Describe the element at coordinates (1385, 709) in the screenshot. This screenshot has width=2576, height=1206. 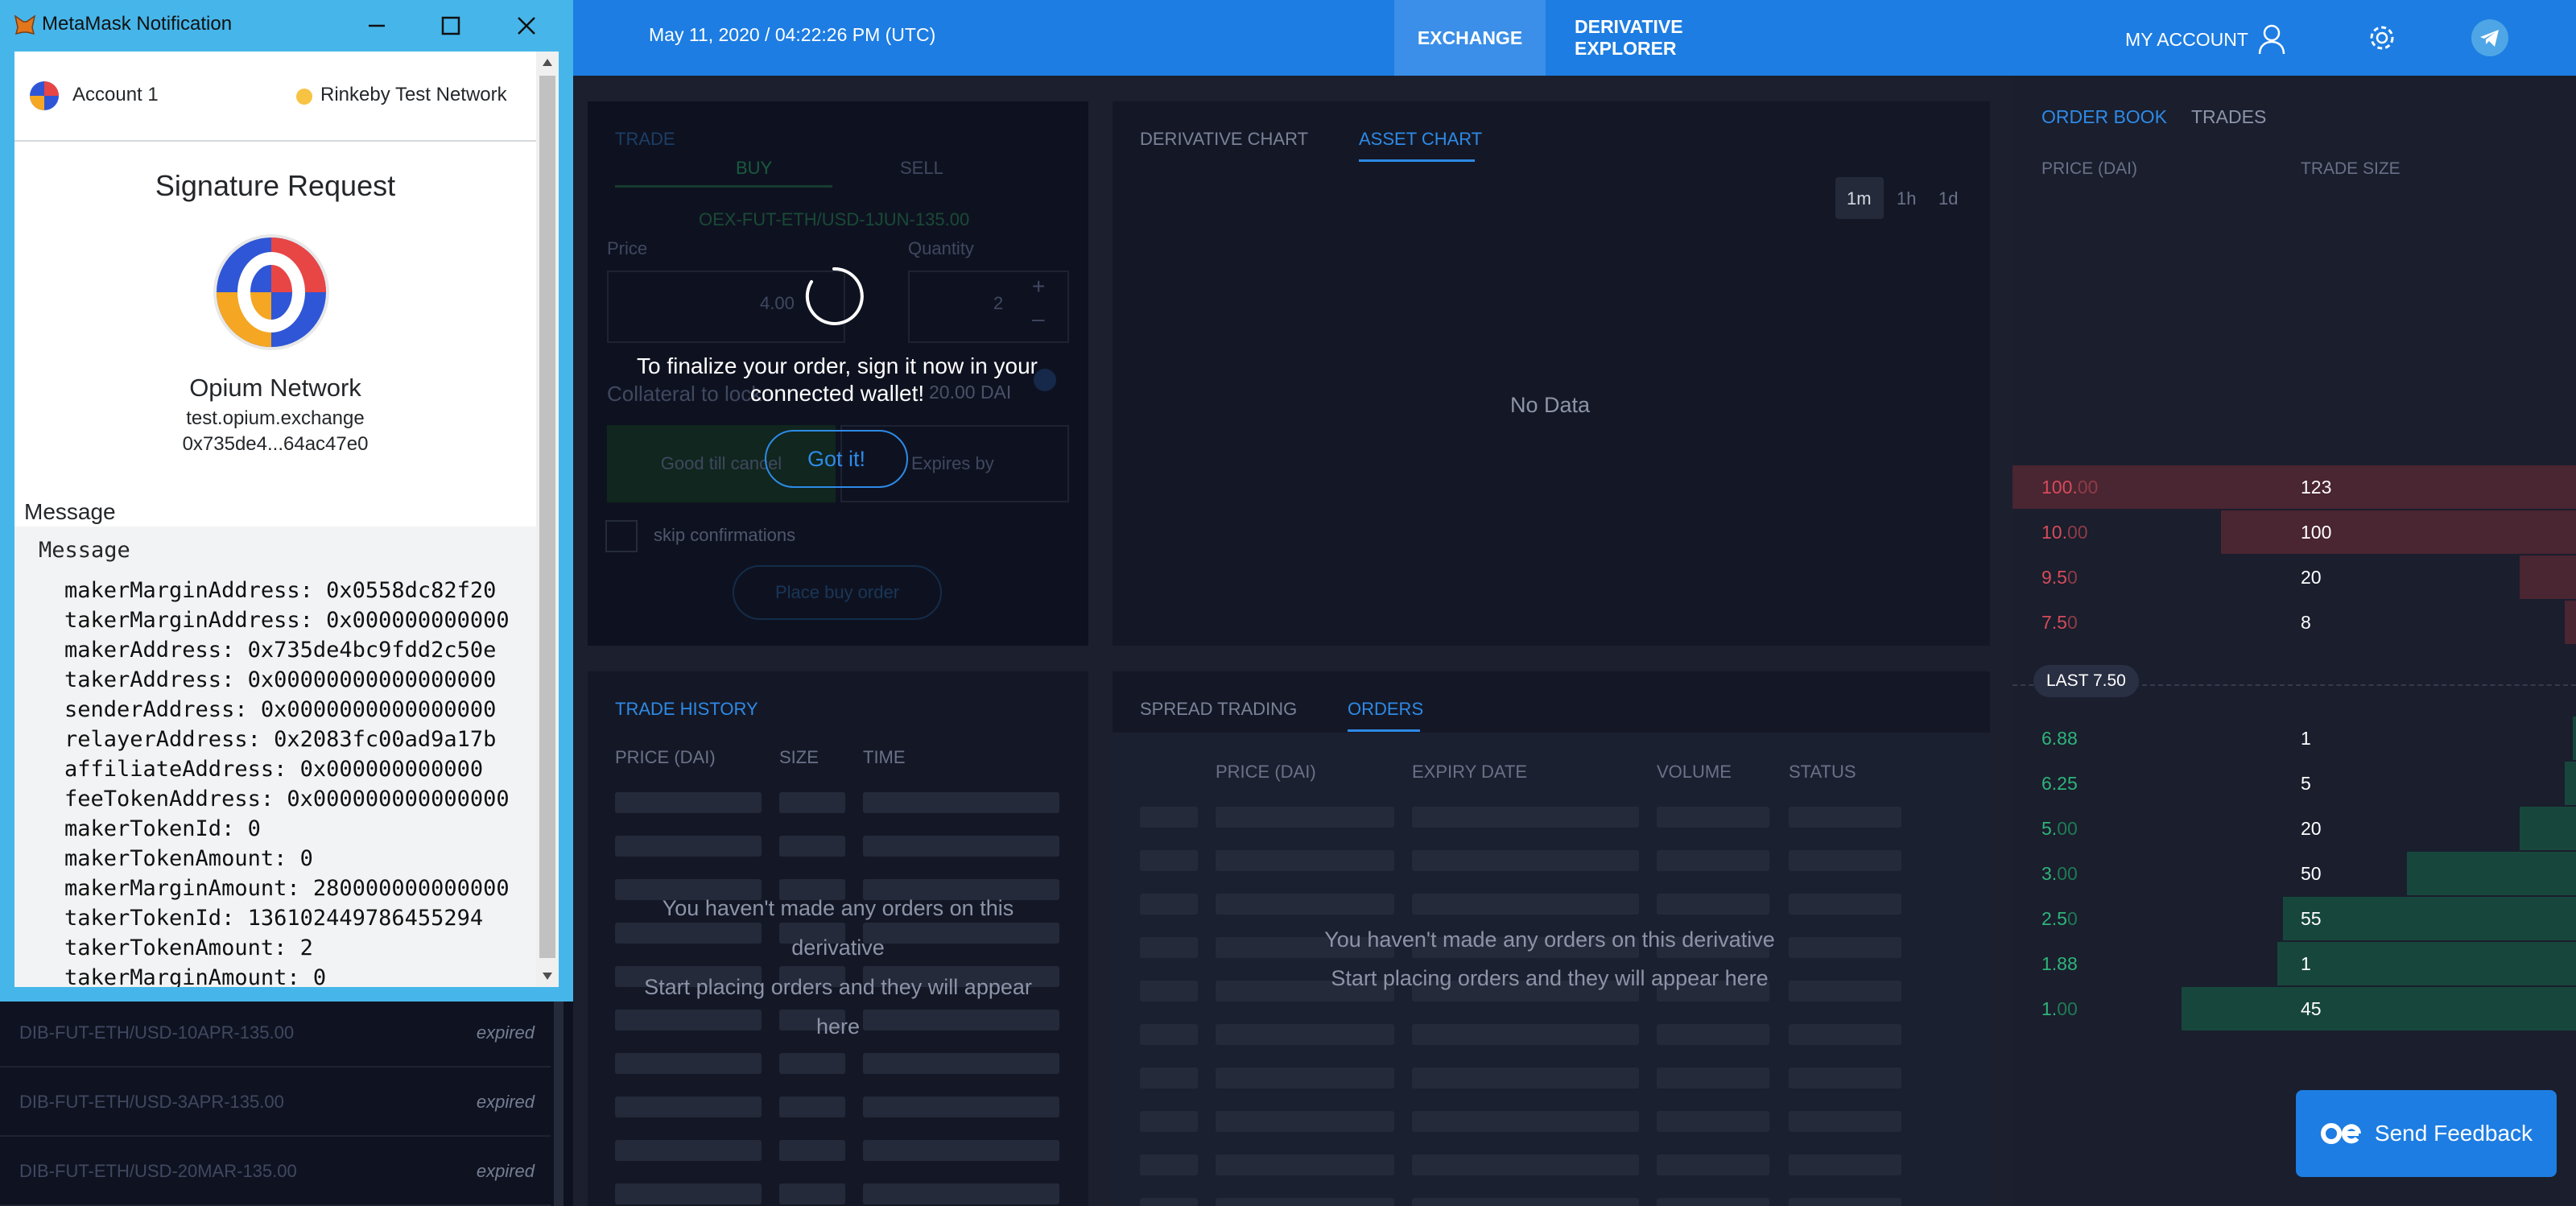
I see `tab-orders: ORDERS` at that location.